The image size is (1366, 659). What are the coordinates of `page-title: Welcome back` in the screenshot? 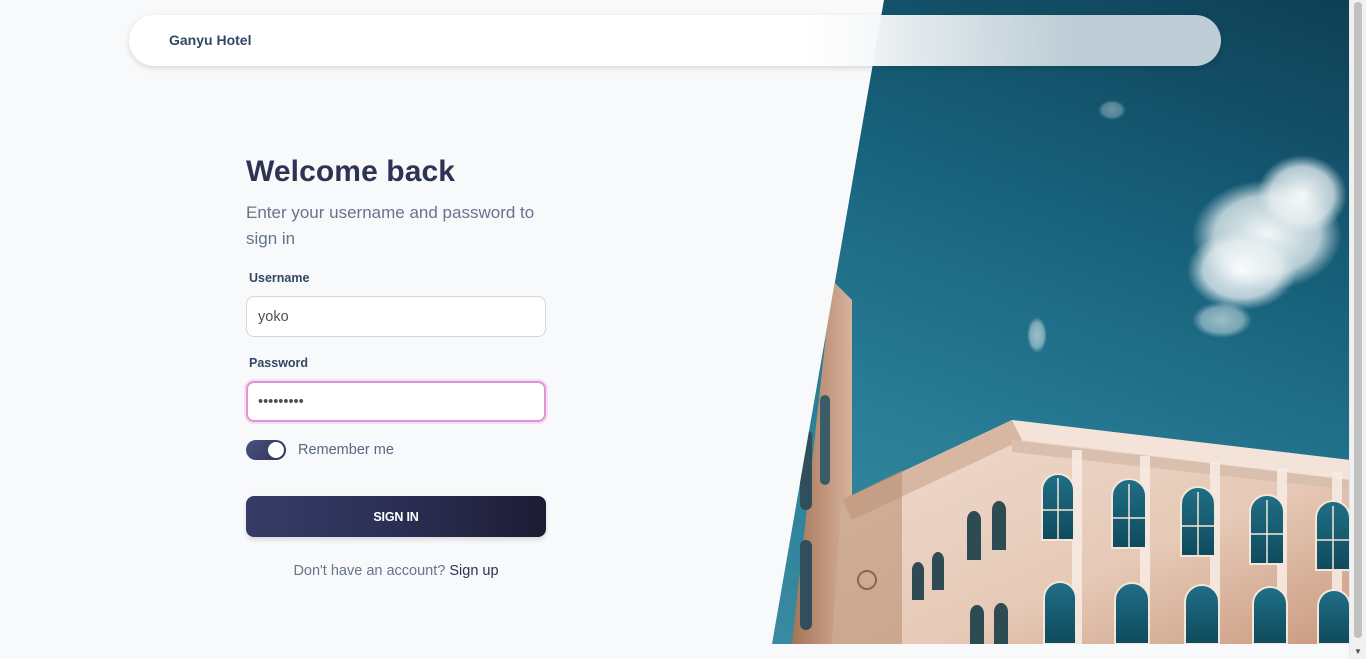 It's located at (351, 171).